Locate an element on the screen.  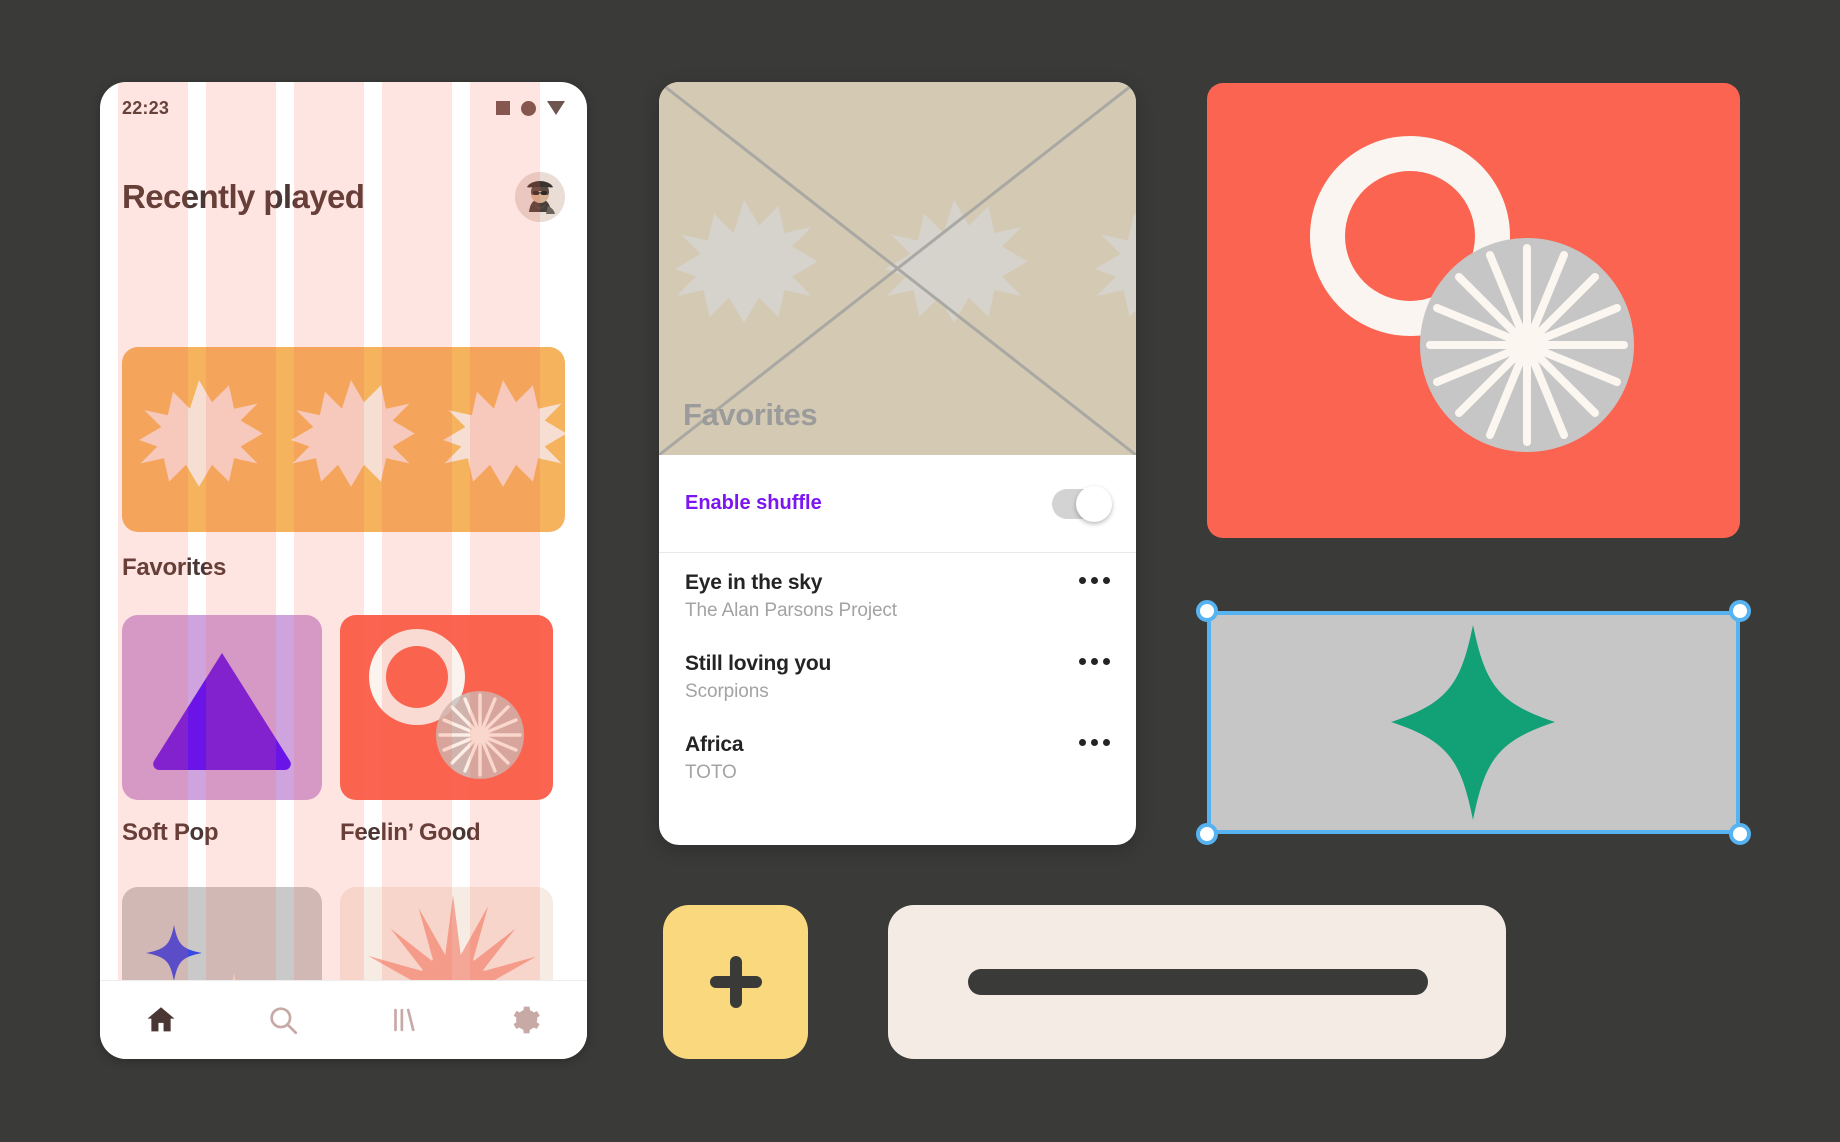
square-icon is located at coordinates (503, 108).